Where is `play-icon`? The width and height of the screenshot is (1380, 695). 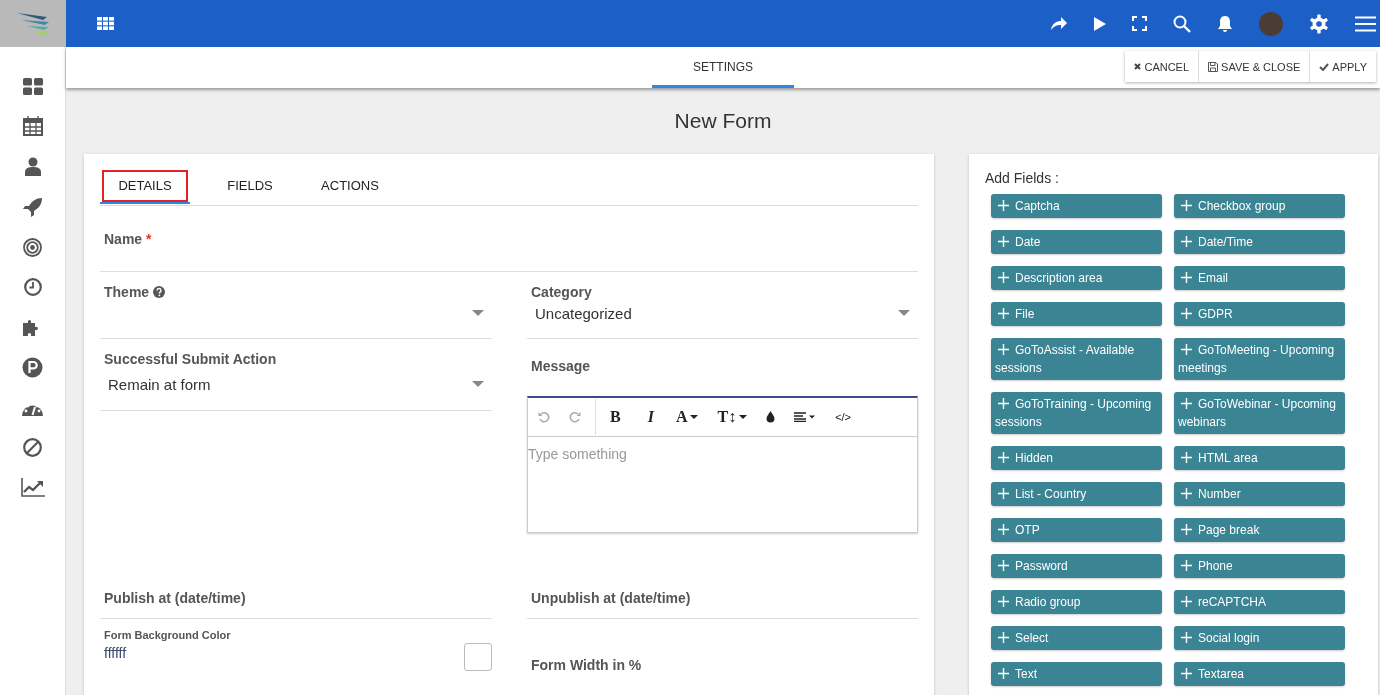 play-icon is located at coordinates (1100, 23).